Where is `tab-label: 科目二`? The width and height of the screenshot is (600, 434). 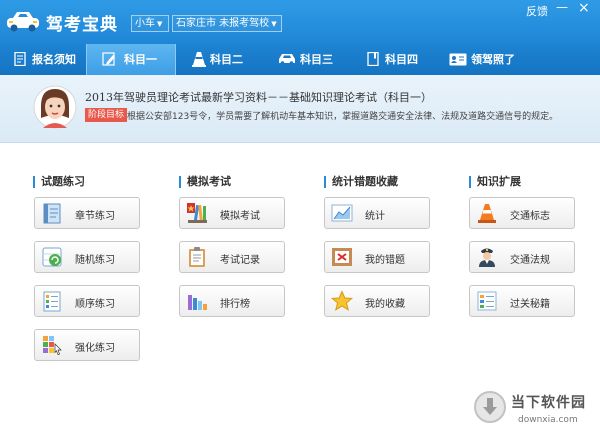 tab-label: 科目二 is located at coordinates (226, 59).